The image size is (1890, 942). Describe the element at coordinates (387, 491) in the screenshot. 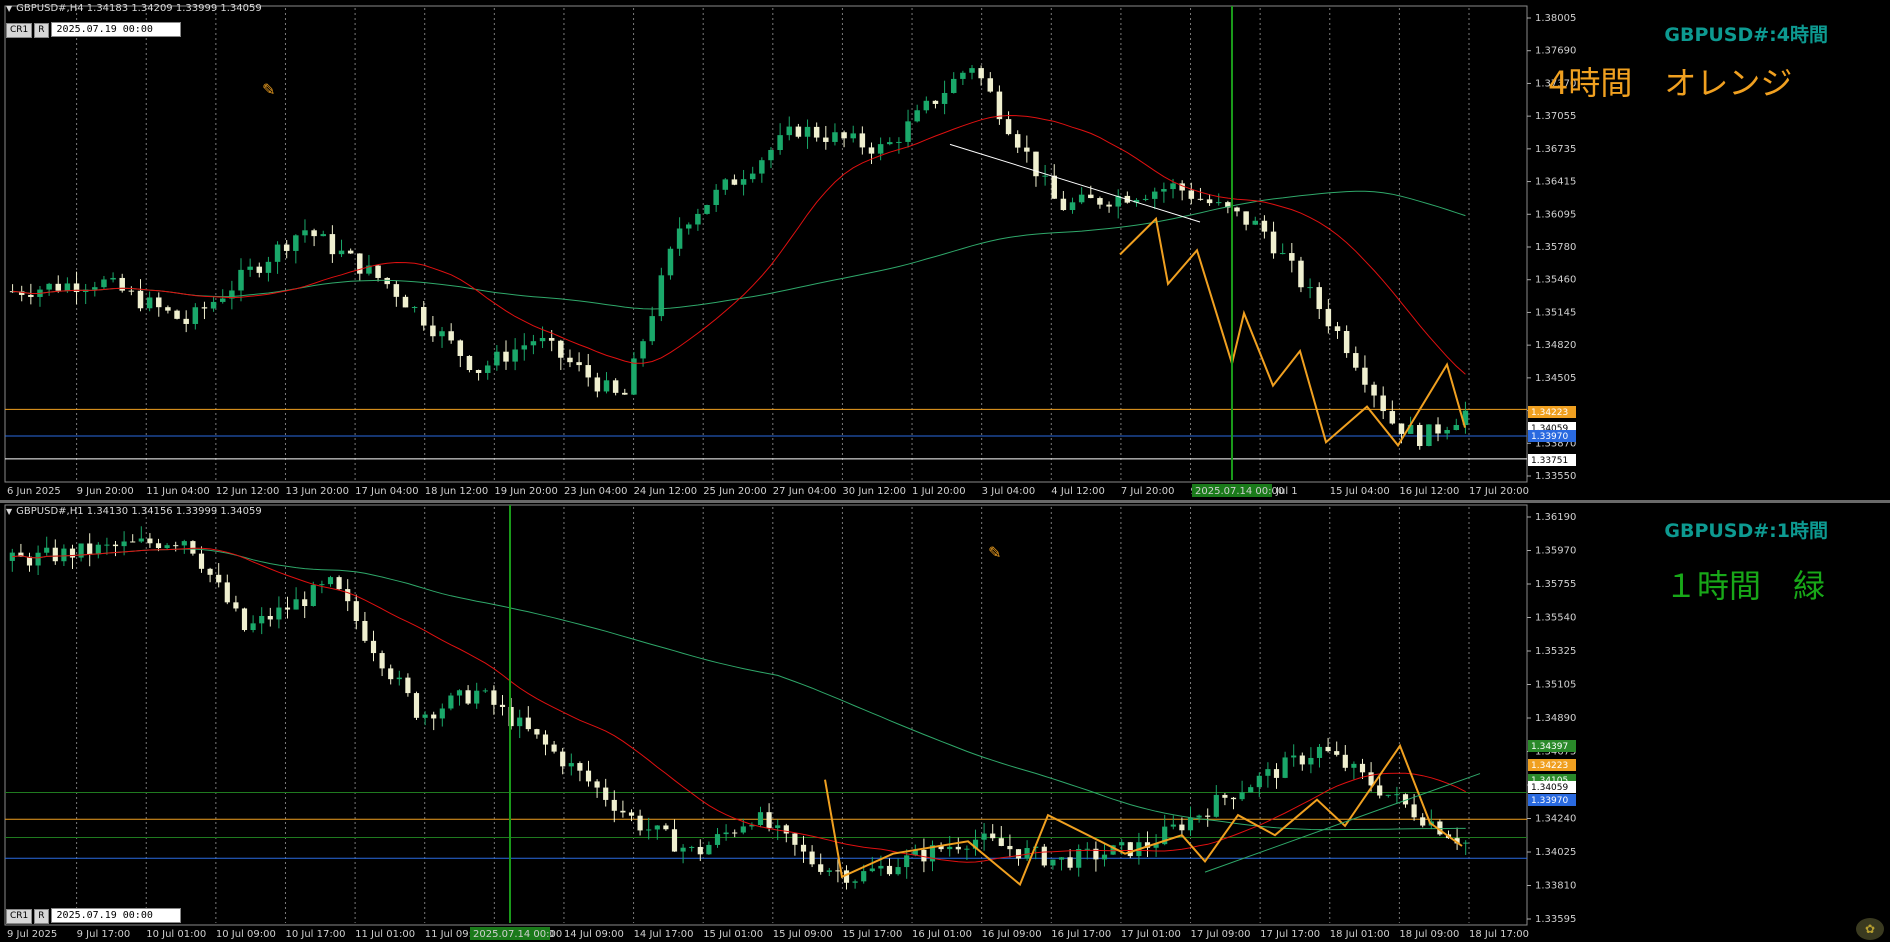

I see `time-tick-label: 17 Jun 04:00` at that location.